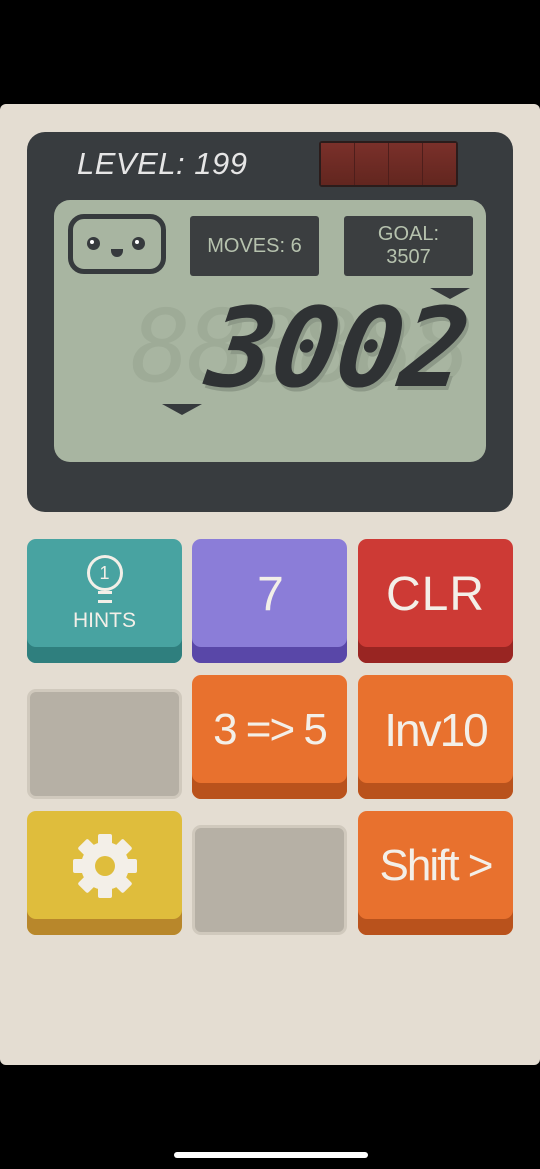 The image size is (540, 1169). I want to click on moves-label: MOVES: 6, so click(254, 245).